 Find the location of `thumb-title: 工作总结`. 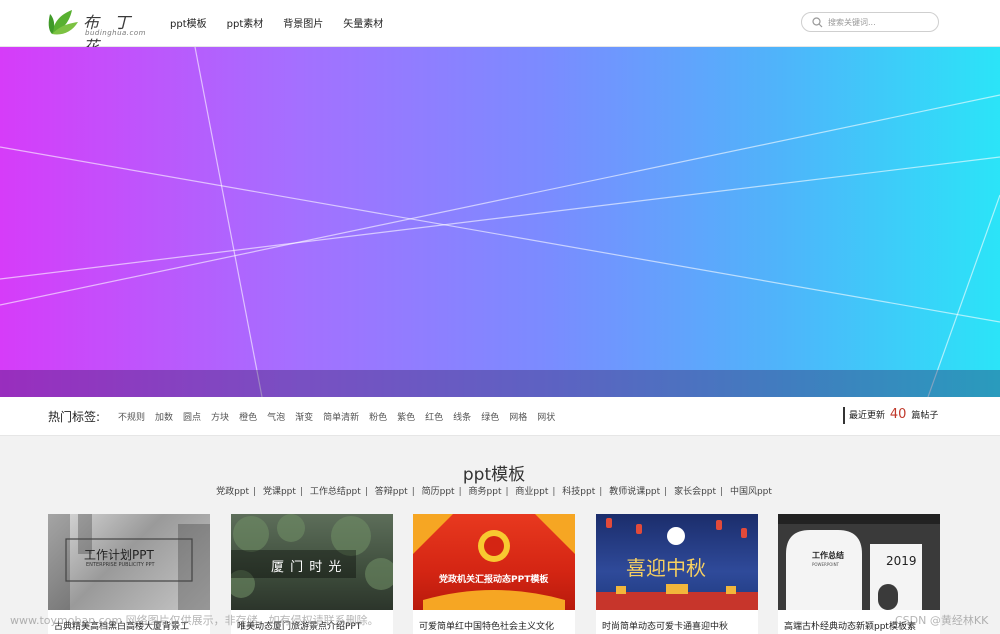

thumb-title: 工作总结 is located at coordinates (828, 555).